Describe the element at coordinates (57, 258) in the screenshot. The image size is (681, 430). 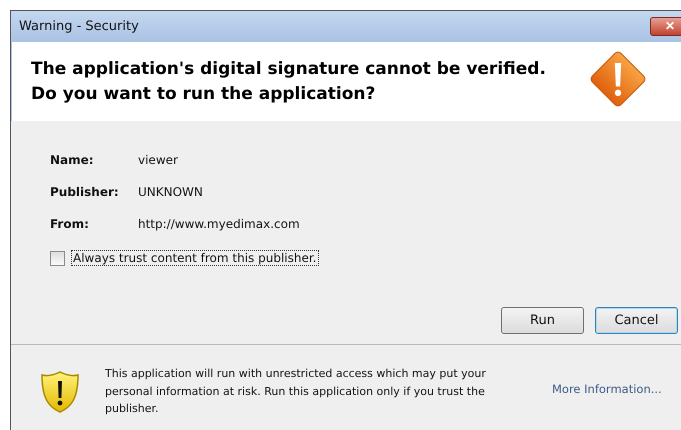
I see `trust-checkbox` at that location.